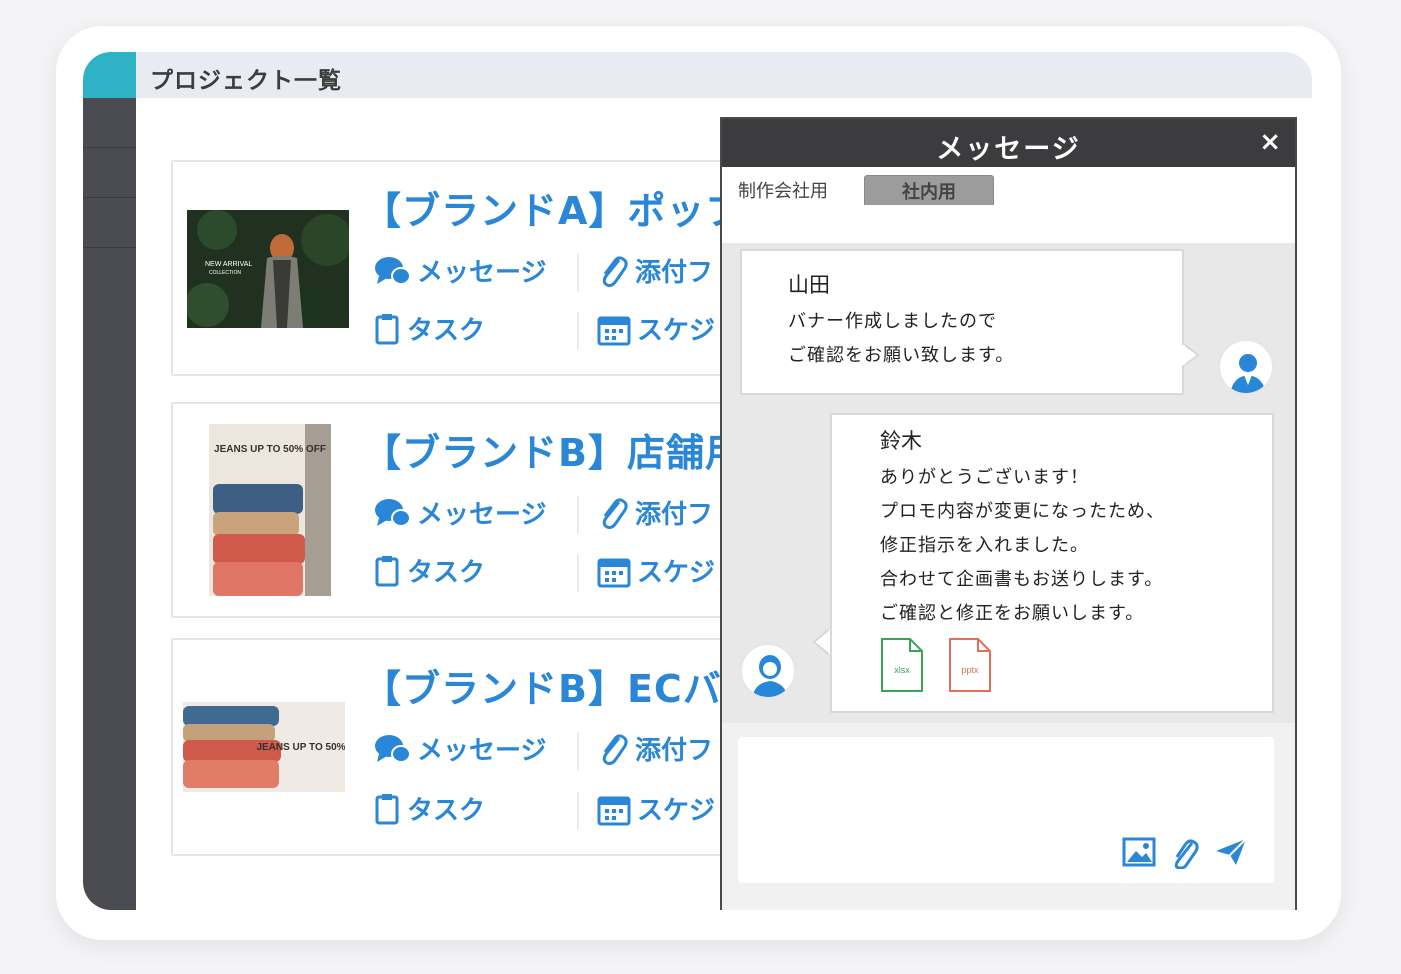  Describe the element at coordinates (901, 355) in the screenshot. I see `message-line: ご確認をお願い致します。` at that location.